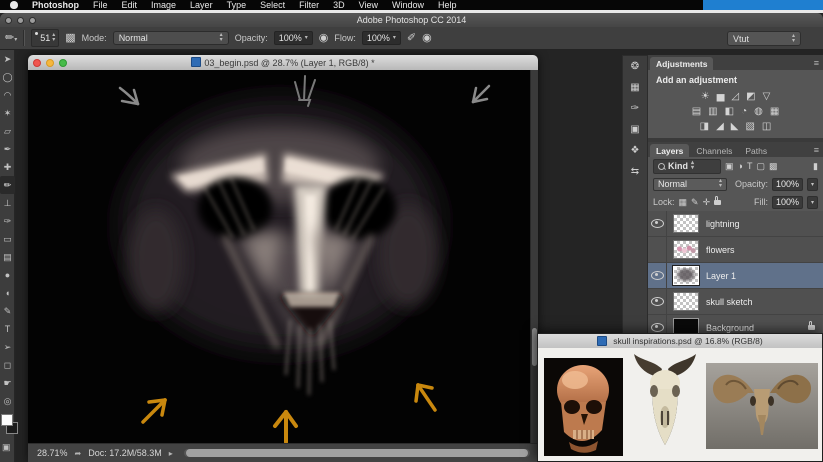 The height and width of the screenshot is (462, 823). I want to click on layer-row-lightning: lightning, so click(735, 224).